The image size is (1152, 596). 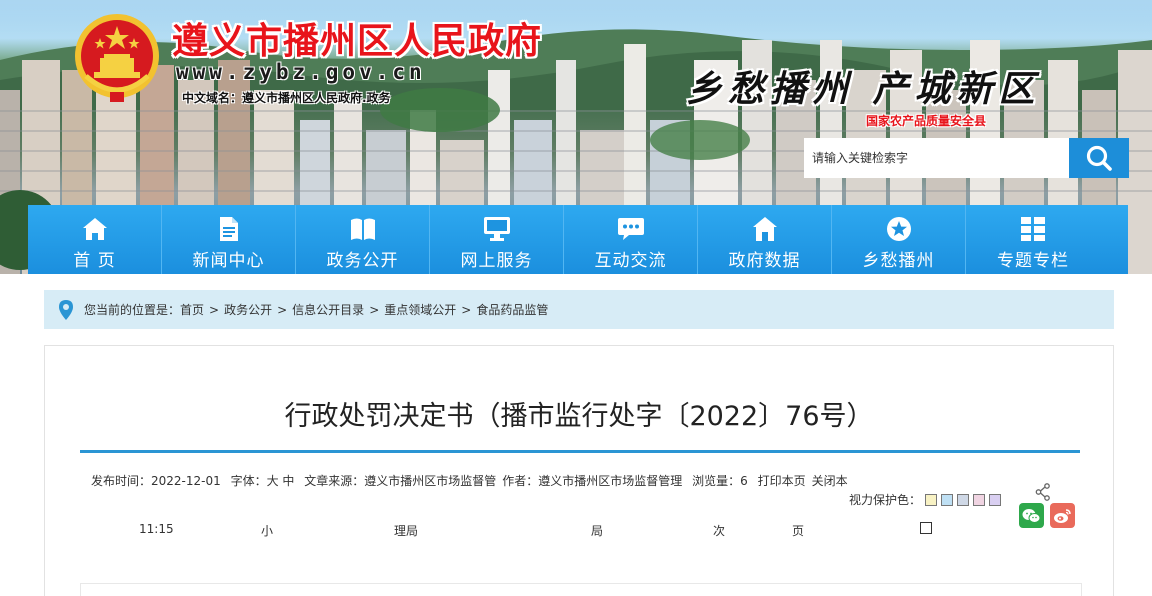 What do you see at coordinates (963, 499) in the screenshot?
I see `color-swatch-gray` at bounding box center [963, 499].